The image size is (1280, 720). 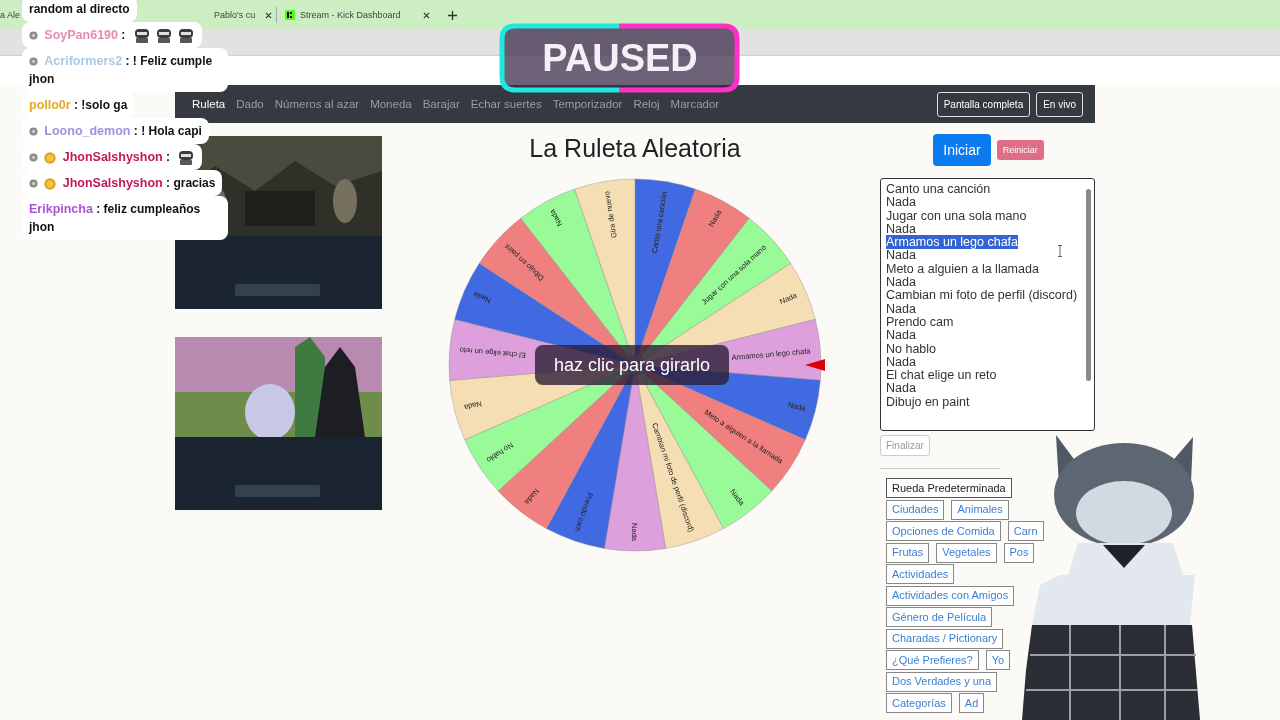 What do you see at coordinates (209, 104) in the screenshot?
I see `nav-link: Ruleta` at bounding box center [209, 104].